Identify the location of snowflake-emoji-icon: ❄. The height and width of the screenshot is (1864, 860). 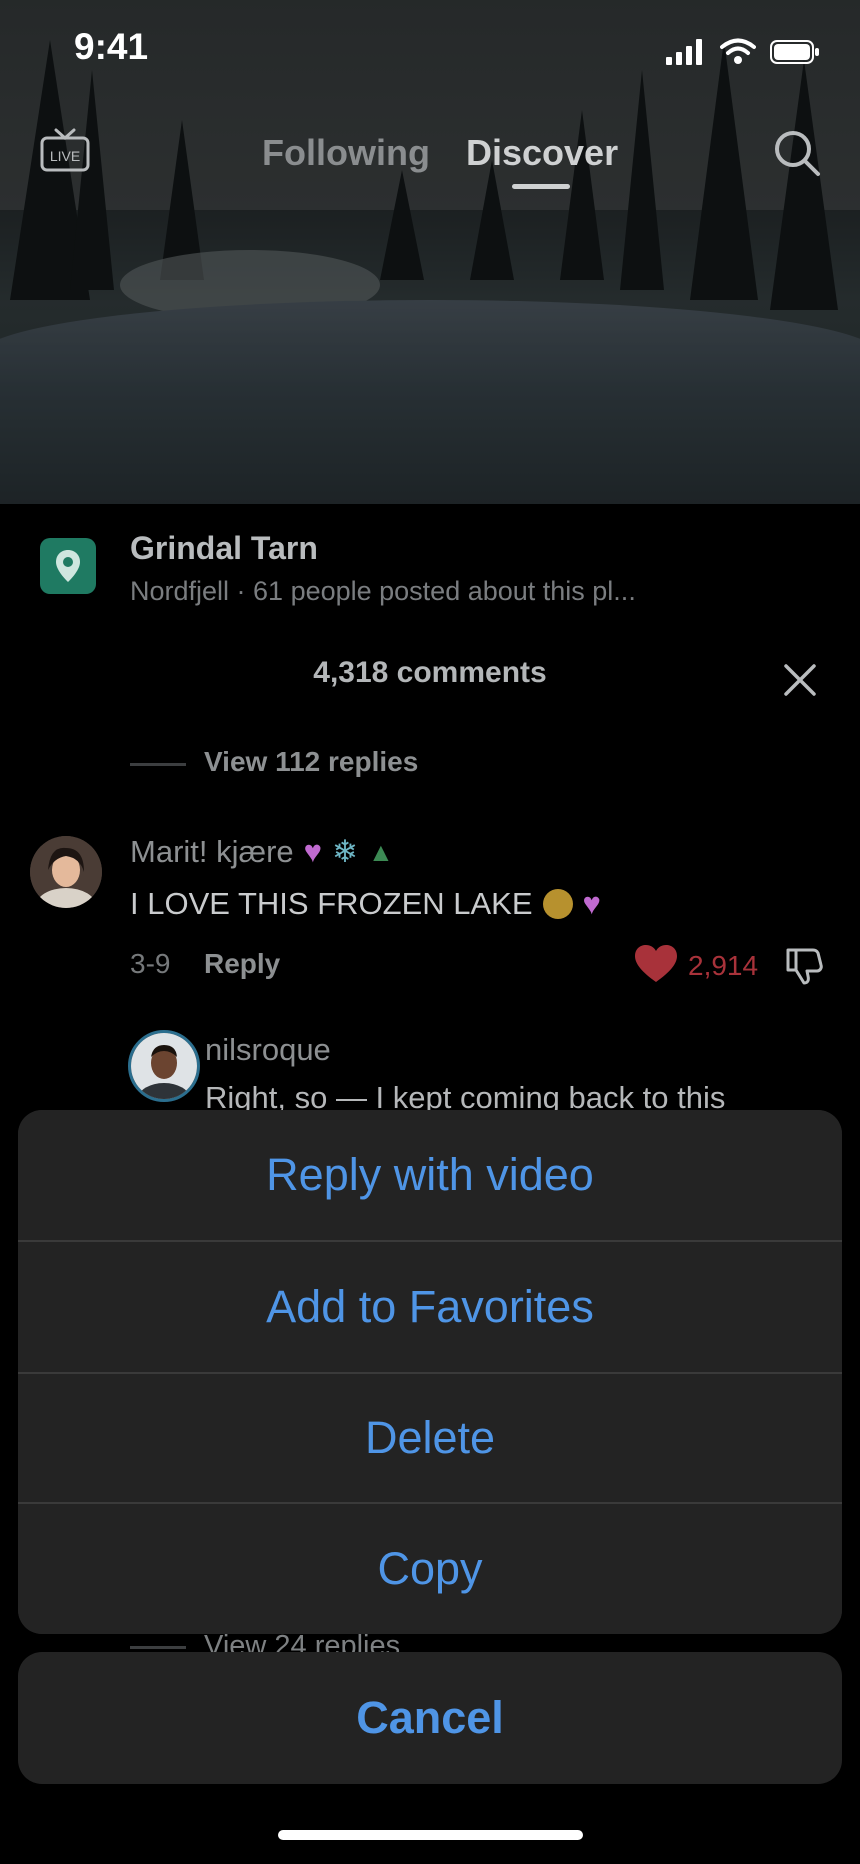
(345, 851).